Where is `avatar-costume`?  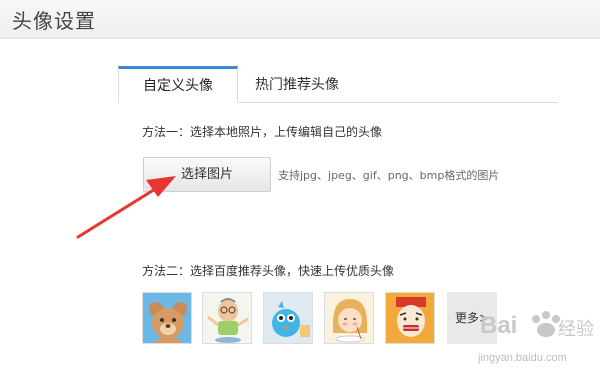
avatar-costume is located at coordinates (410, 318).